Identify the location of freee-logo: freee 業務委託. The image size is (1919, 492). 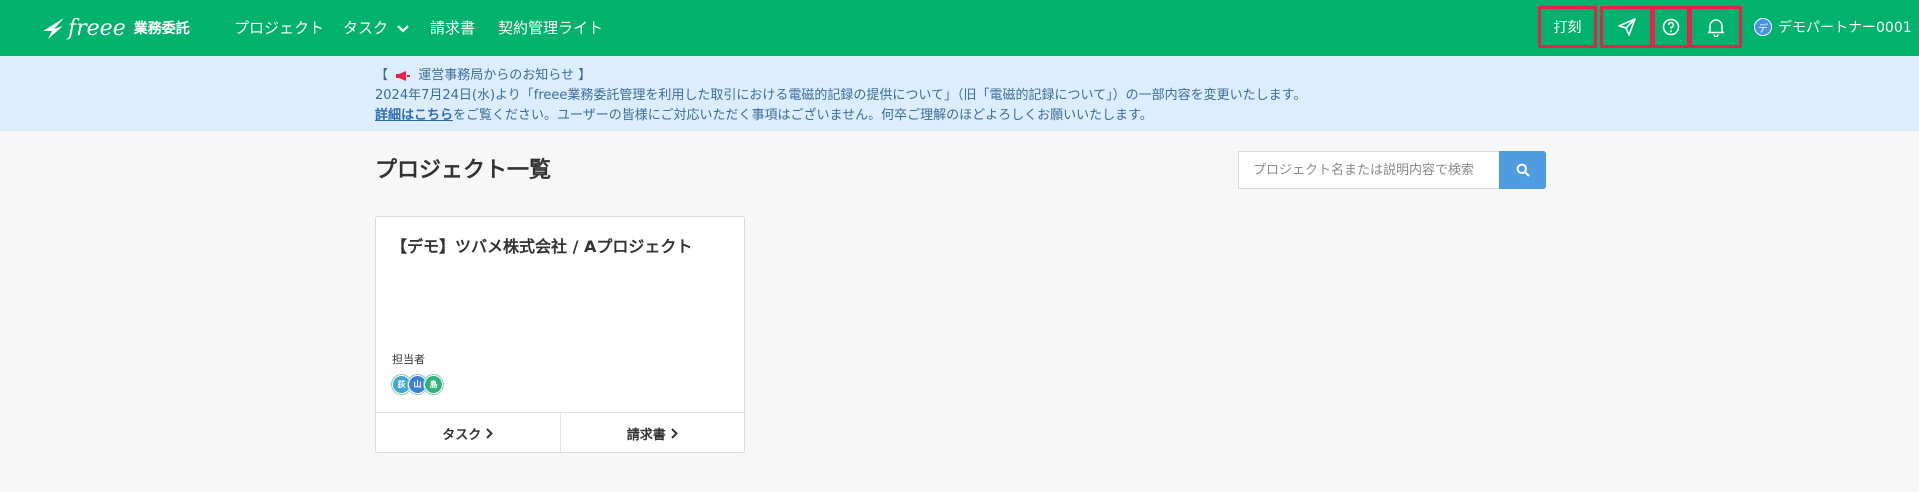
(116, 28).